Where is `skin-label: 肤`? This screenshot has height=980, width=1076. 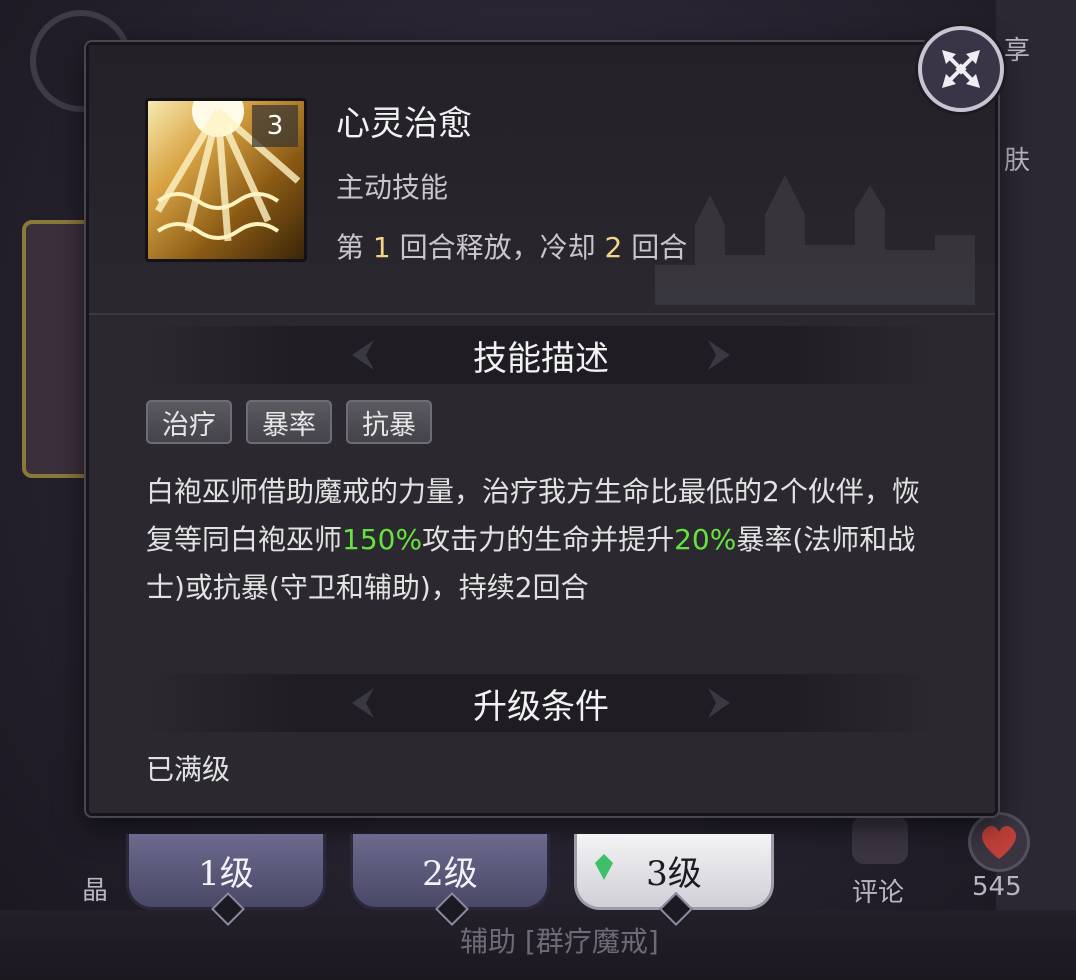 skin-label: 肤 is located at coordinates (1017, 158).